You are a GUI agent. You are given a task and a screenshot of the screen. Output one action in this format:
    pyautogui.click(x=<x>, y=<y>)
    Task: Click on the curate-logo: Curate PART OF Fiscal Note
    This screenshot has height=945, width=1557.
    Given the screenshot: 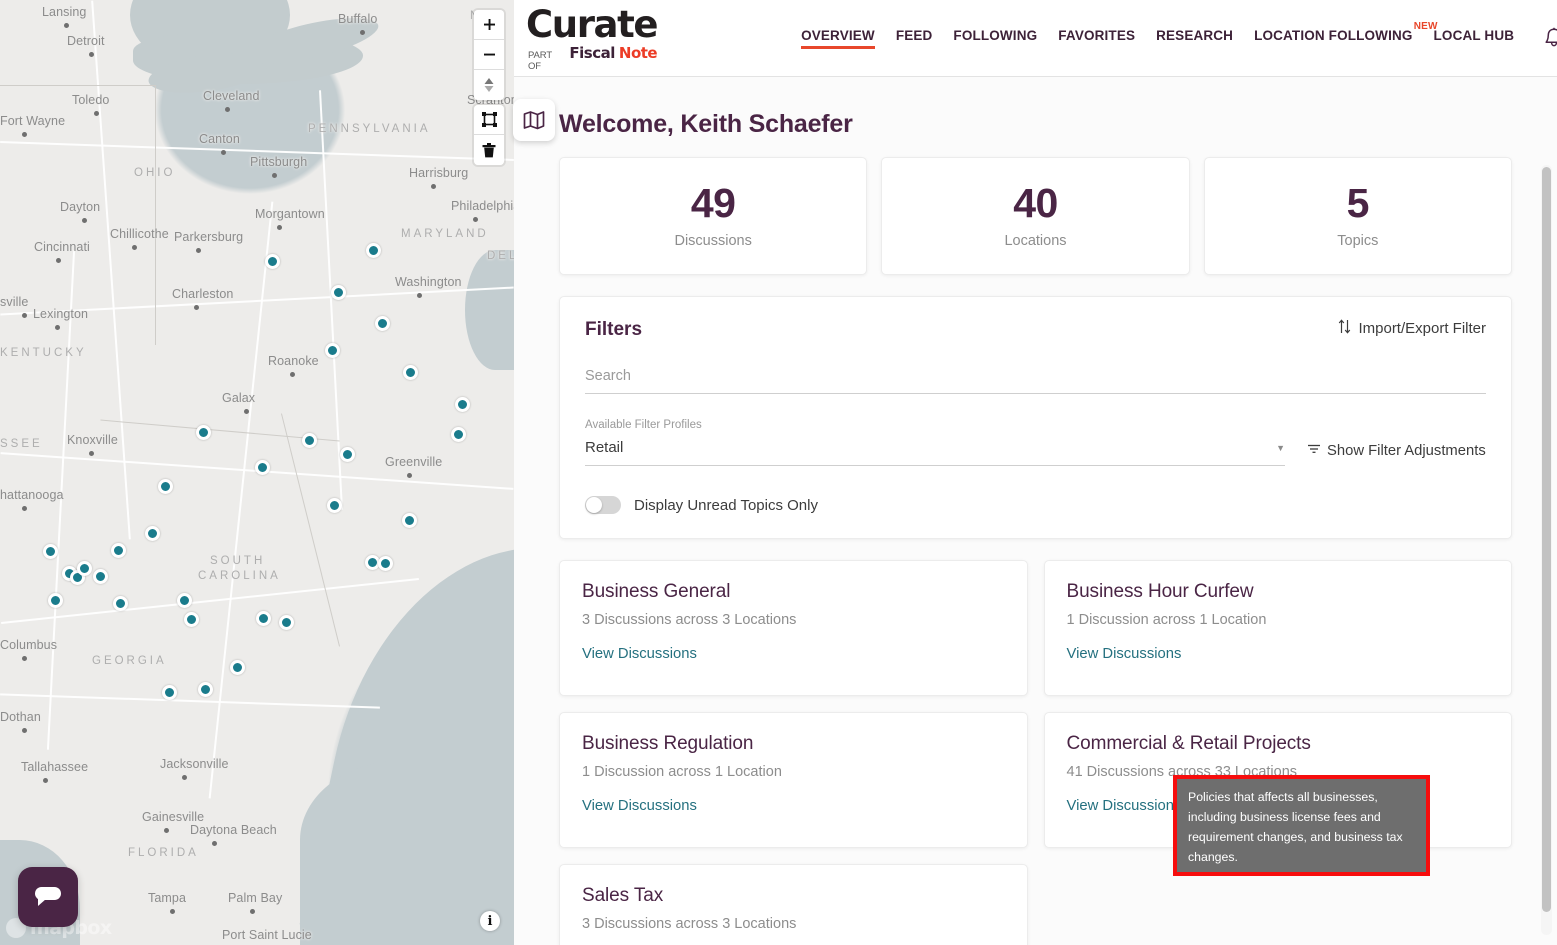 What is the action you would take?
    pyautogui.click(x=592, y=38)
    